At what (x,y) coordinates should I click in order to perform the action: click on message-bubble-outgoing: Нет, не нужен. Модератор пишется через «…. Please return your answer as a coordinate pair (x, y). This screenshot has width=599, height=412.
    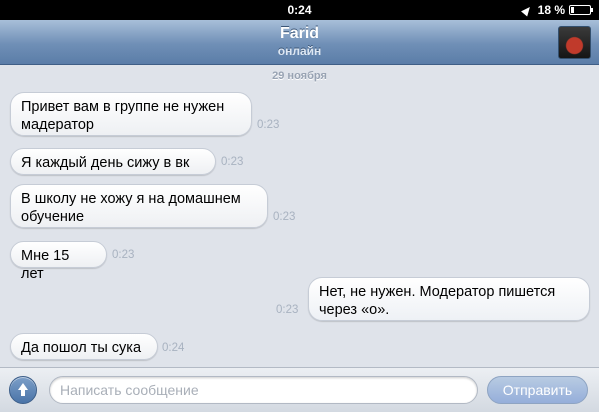
    Looking at the image, I should click on (449, 299).